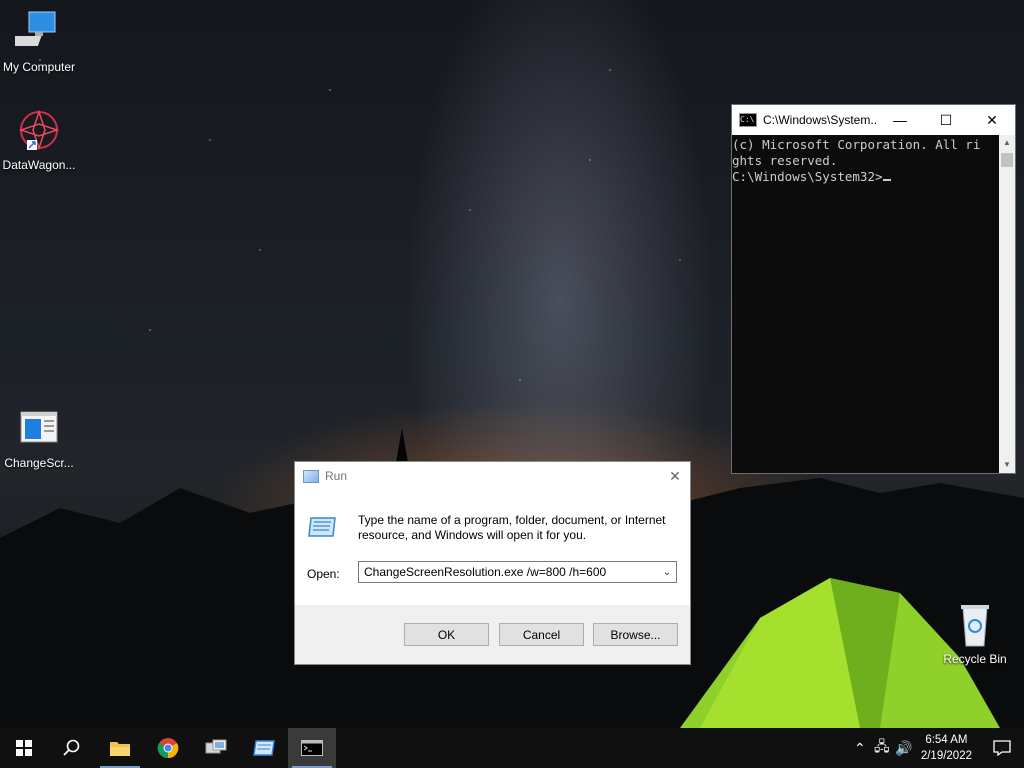 This screenshot has height=768, width=1024. I want to click on desktop-icon-label: Recycle Bin, so click(975, 659).